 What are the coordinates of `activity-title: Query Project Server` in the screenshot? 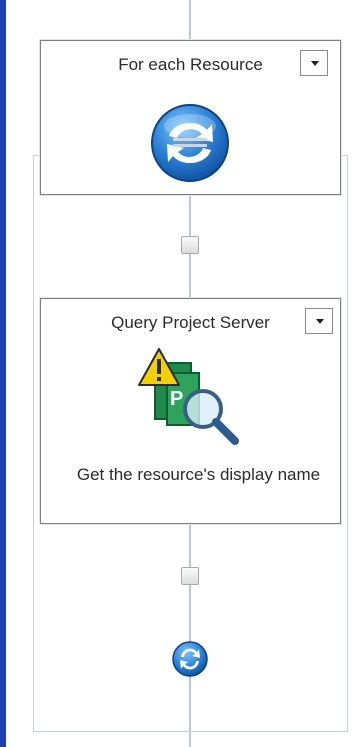 It's located at (190, 322).